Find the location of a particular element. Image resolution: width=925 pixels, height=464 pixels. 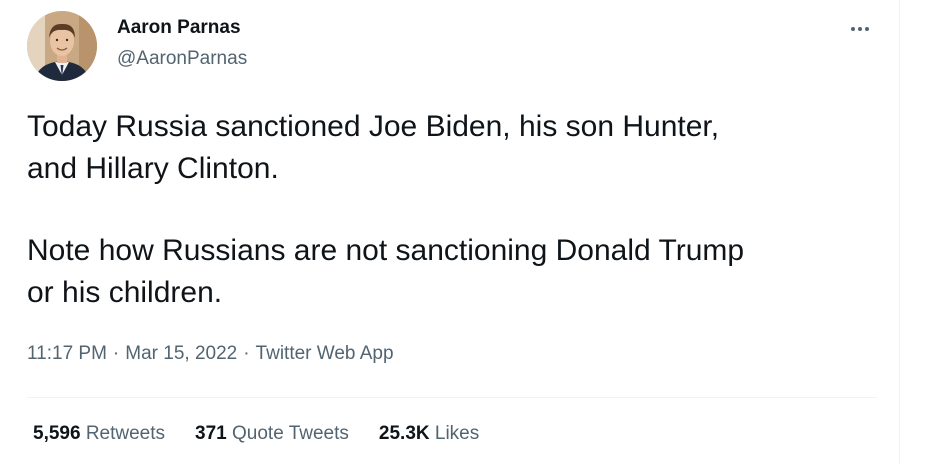

tweet-line: or his children. is located at coordinates (125, 292).